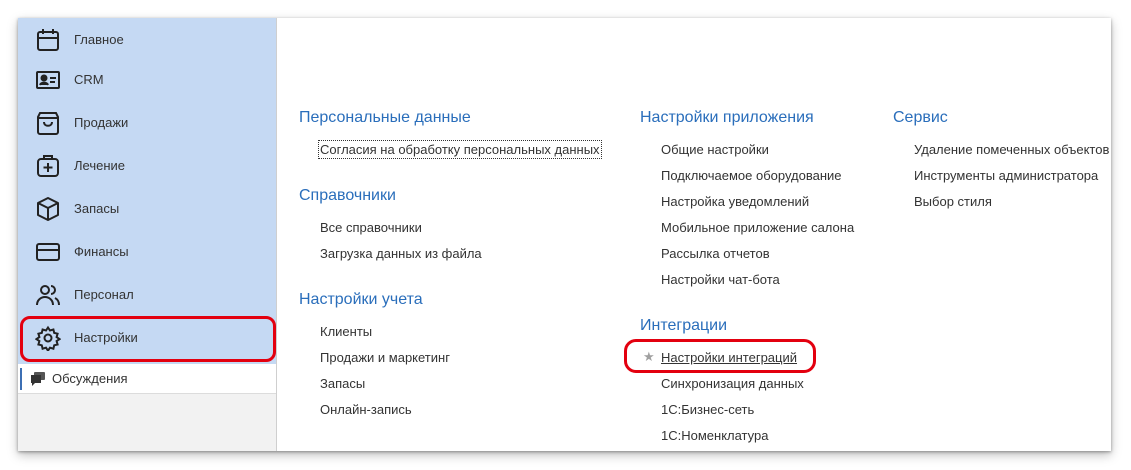  I want to click on sidebar-item-sales: Продажи, so click(147, 122).